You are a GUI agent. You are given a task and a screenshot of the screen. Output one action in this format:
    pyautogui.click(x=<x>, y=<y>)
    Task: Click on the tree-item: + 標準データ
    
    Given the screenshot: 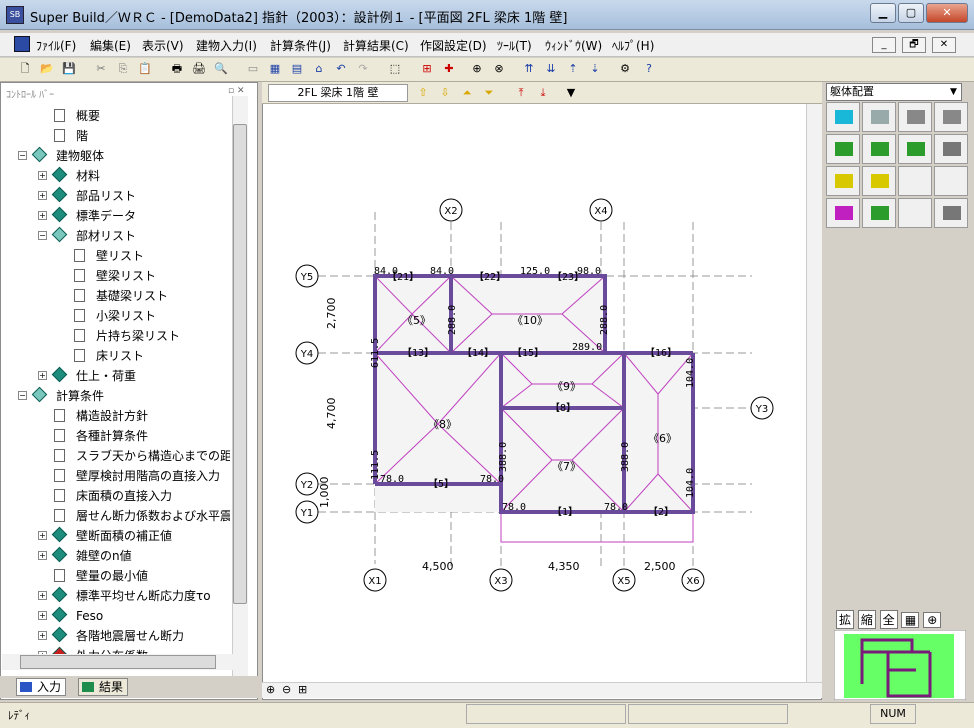 What is the action you would take?
    pyautogui.click(x=123, y=216)
    